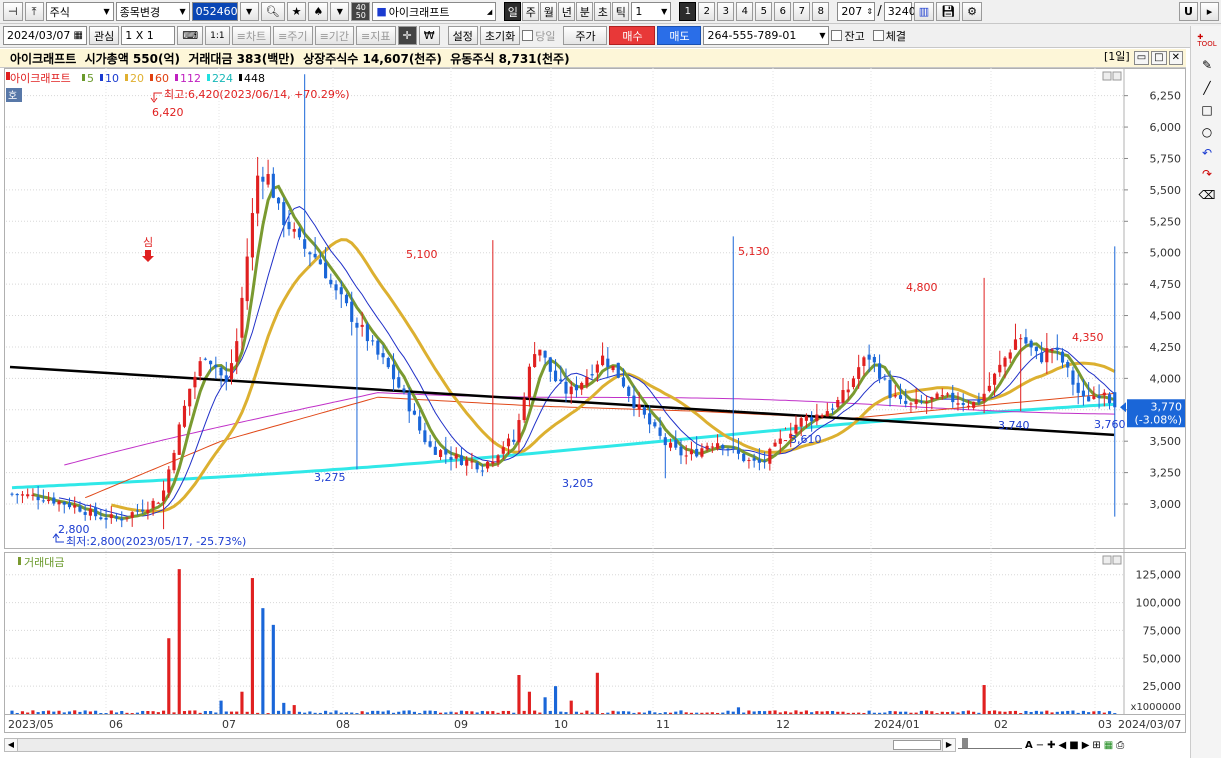  What do you see at coordinates (549, 11) in the screenshot?
I see `period-tab: 월` at bounding box center [549, 11].